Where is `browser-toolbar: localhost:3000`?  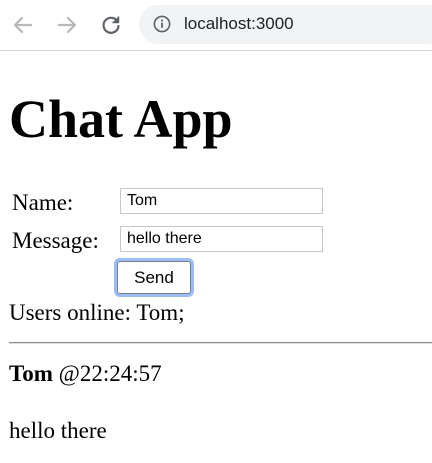 browser-toolbar: localhost:3000 is located at coordinates (216, 25).